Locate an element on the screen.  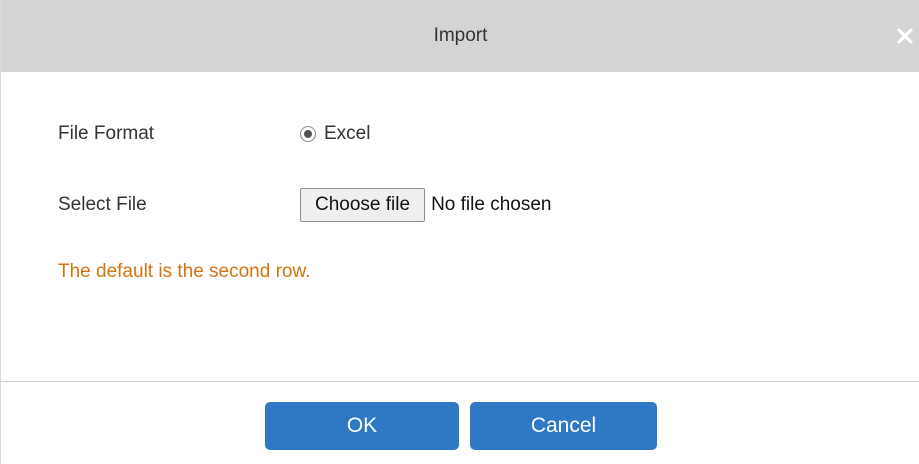
file-format-row: File Format Excel is located at coordinates (214, 134).